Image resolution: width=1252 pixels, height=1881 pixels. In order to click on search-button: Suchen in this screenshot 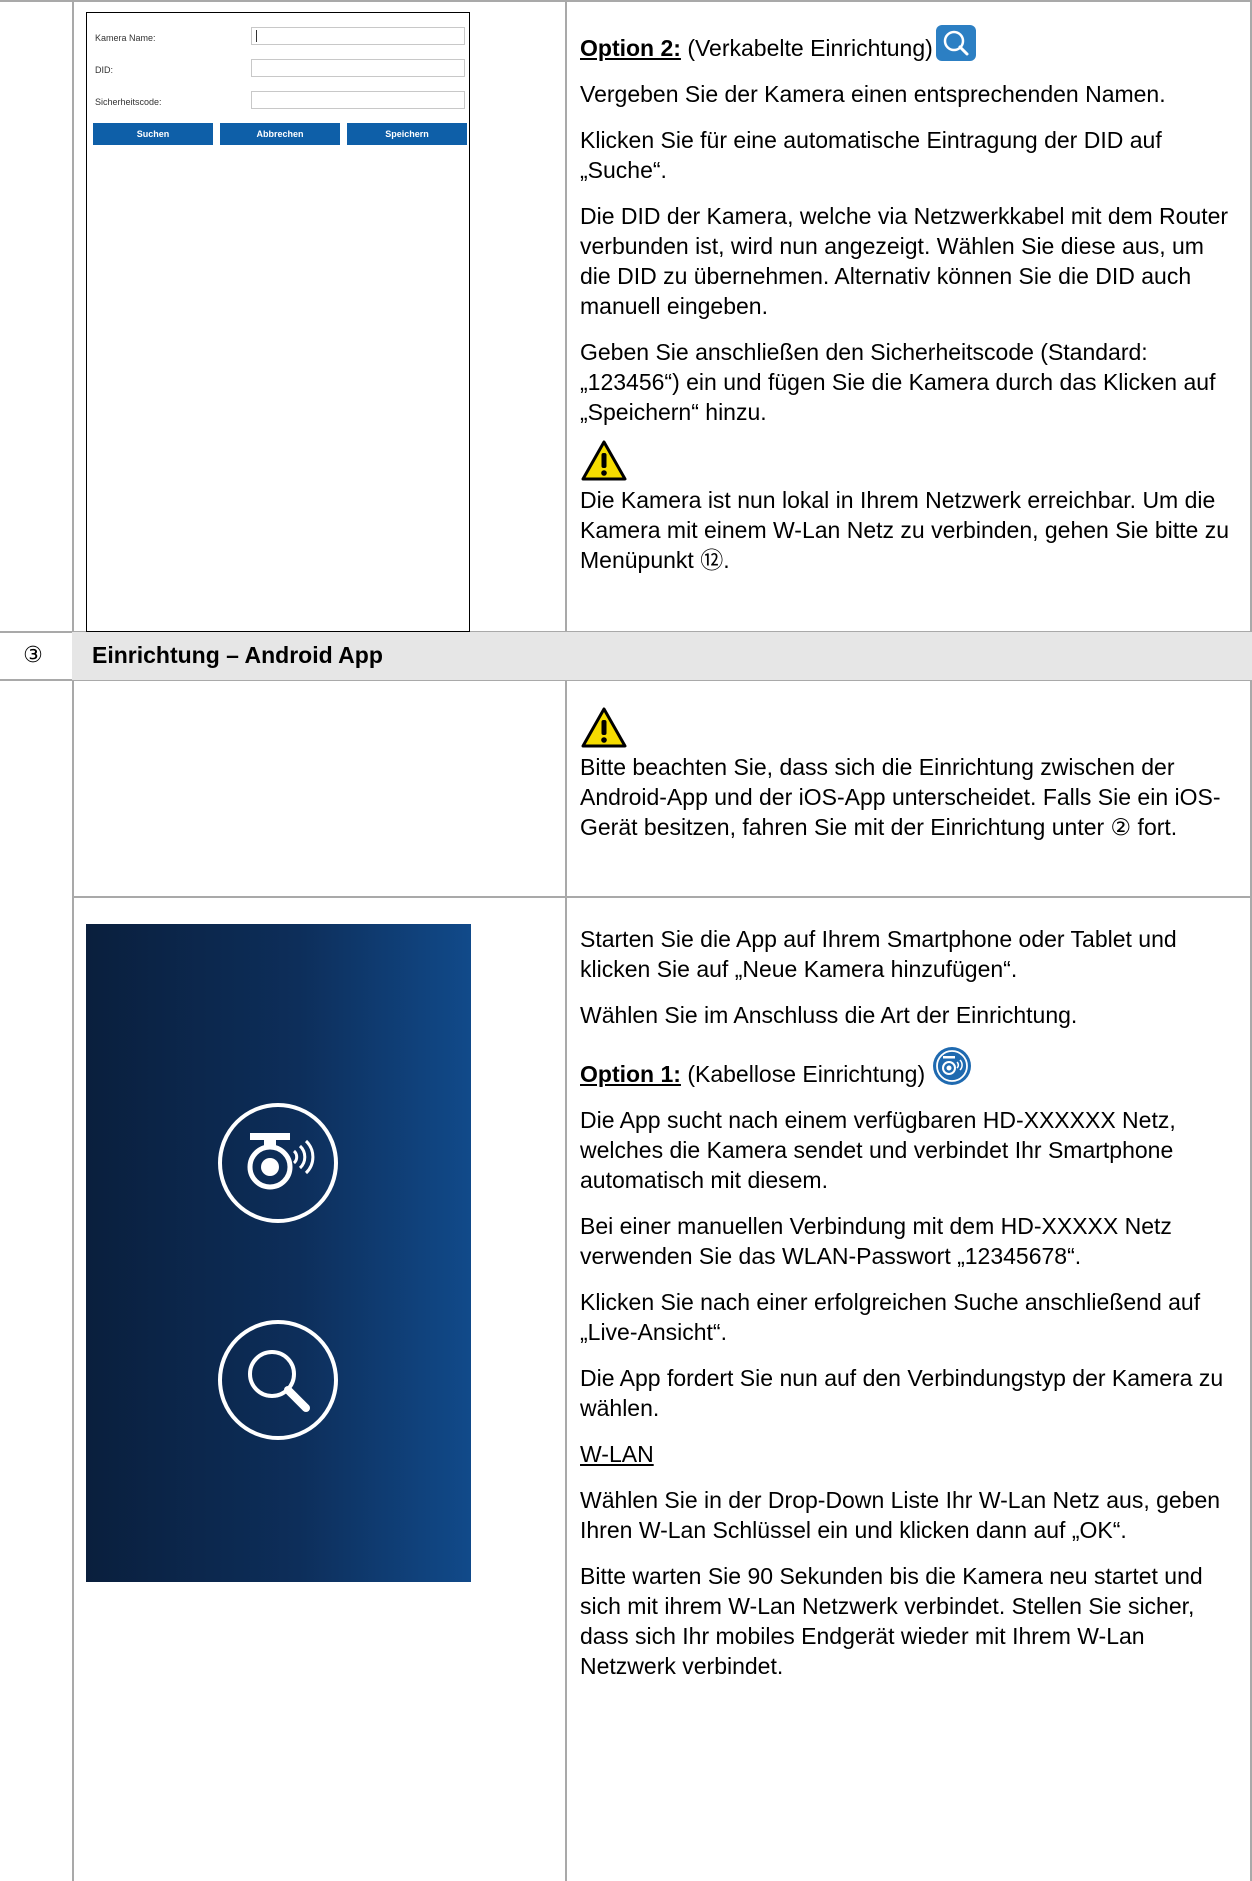, I will do `click(153, 134)`.